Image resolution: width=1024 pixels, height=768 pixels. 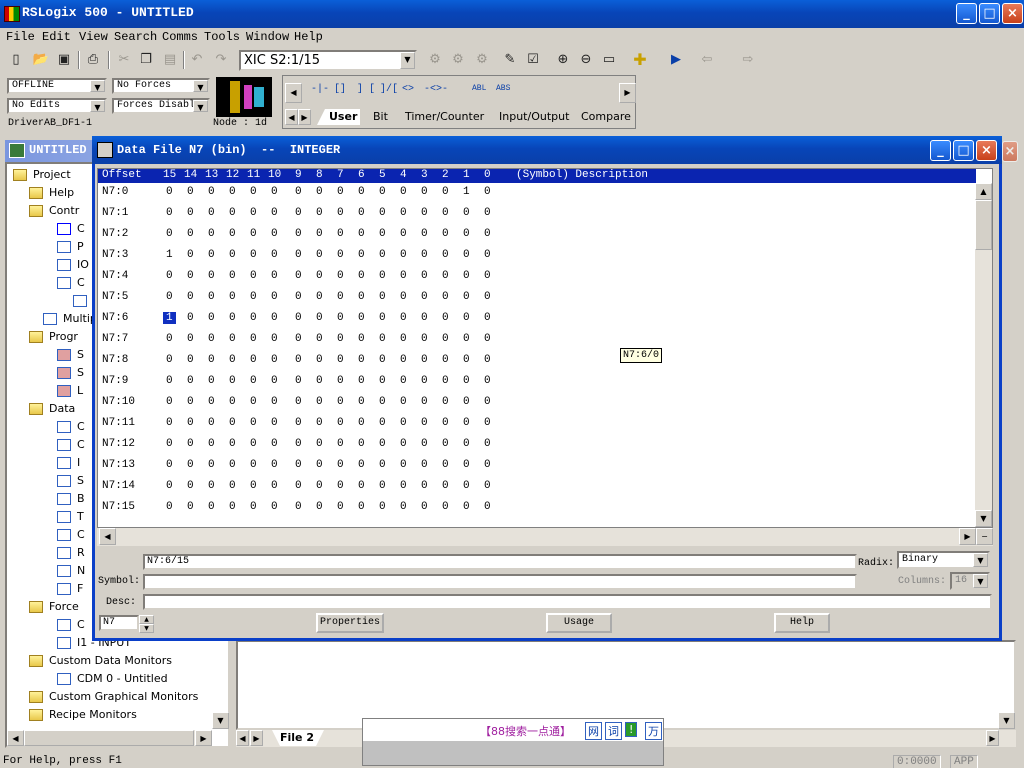 I want to click on data-file-close-button: ×, so click(x=986, y=150).